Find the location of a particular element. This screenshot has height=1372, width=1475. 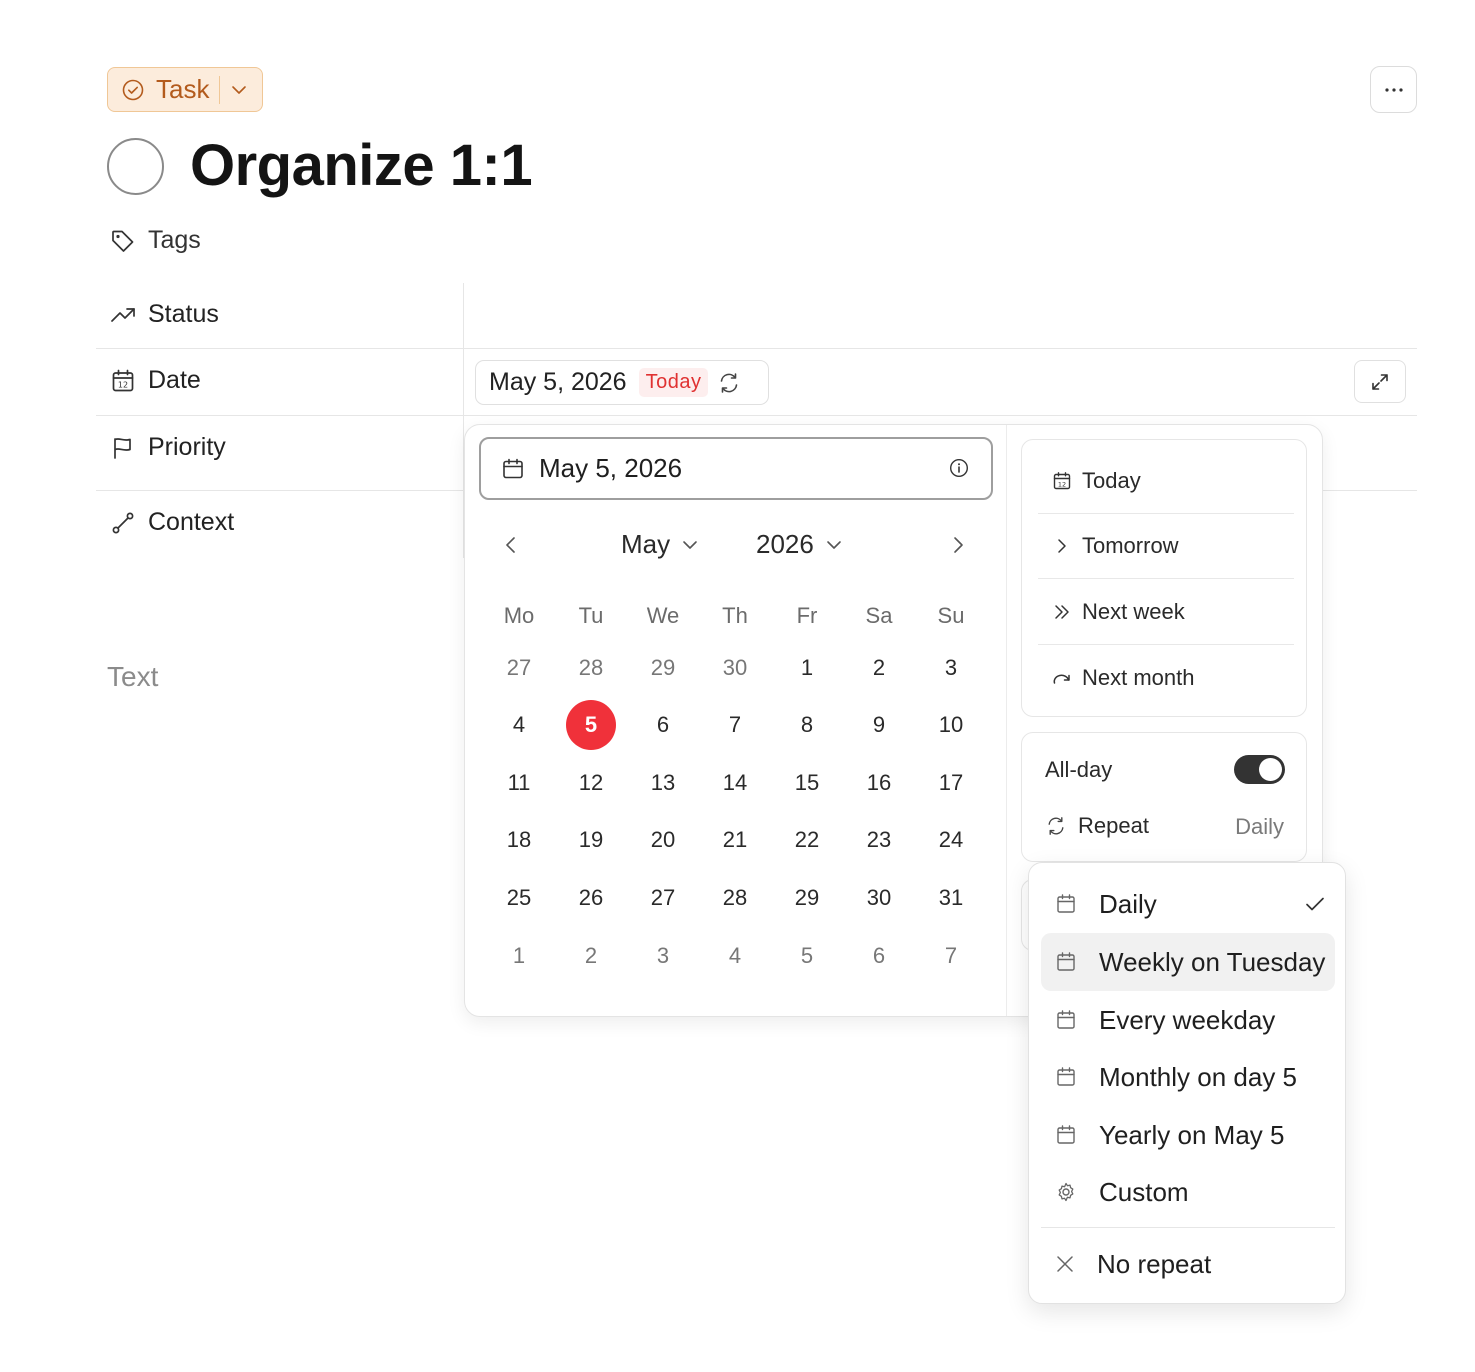

repeat-option-monthly-on-day-5: Monthly on day 5 is located at coordinates (1188, 1077).